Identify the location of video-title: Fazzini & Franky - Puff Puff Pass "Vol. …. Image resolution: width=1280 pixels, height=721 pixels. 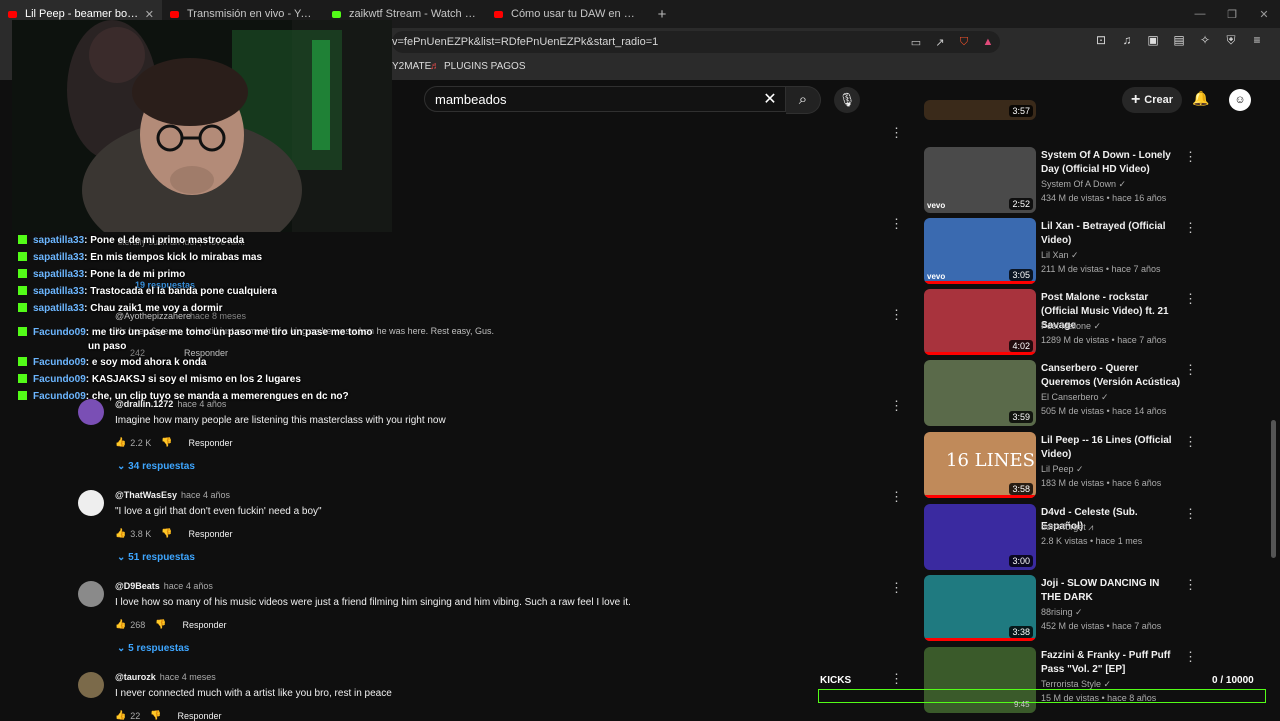
(1111, 663).